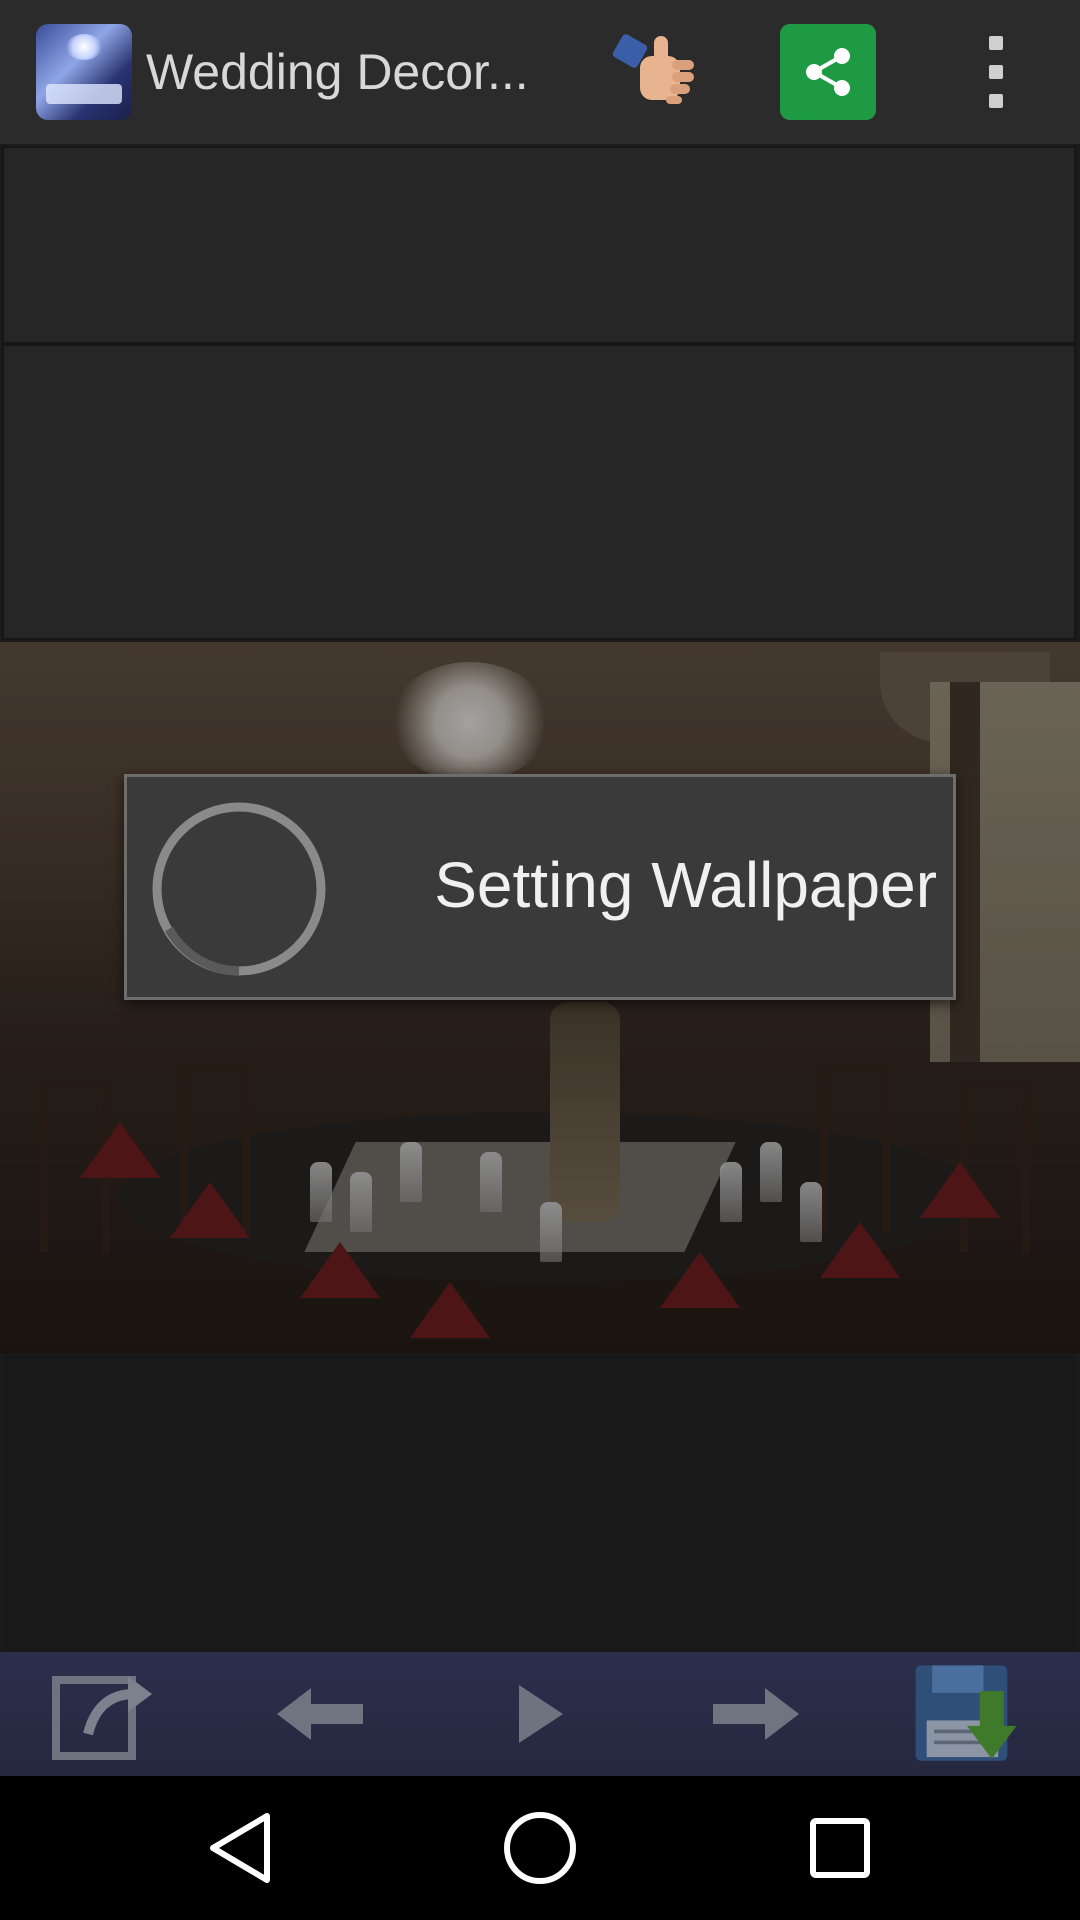 The image size is (1080, 1920). I want to click on recents-button, so click(840, 1848).